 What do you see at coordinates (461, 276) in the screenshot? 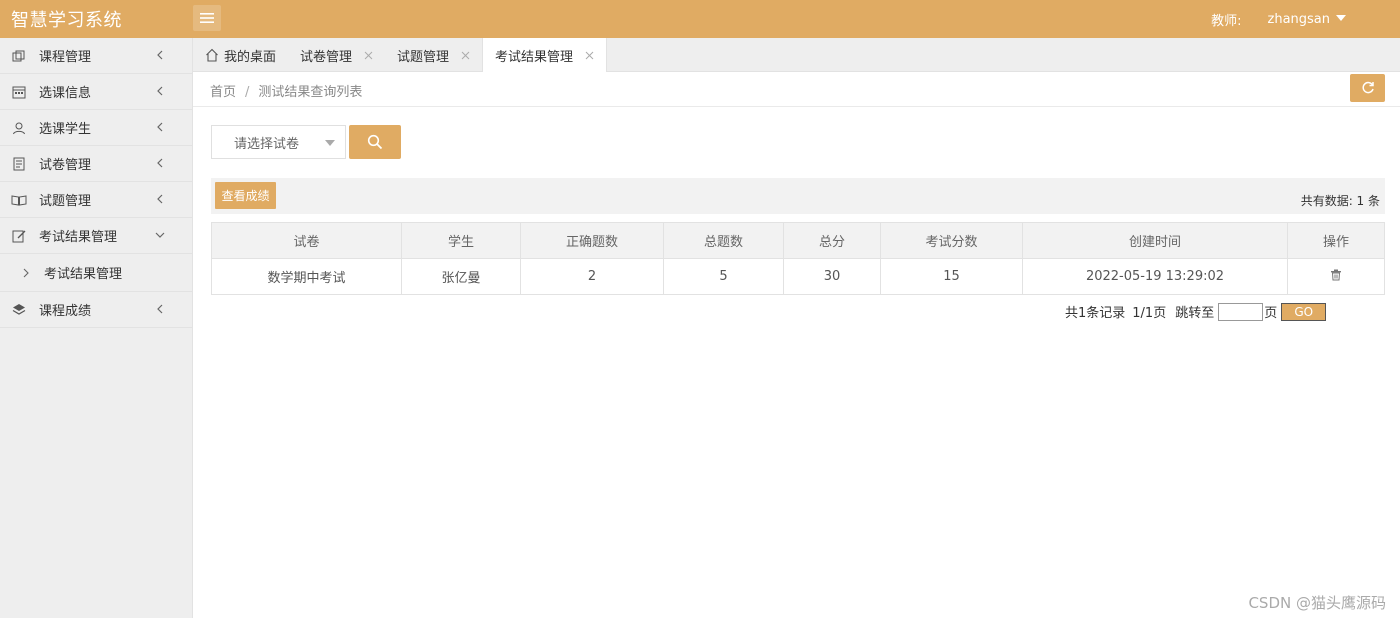
I see `cell-student: 张亿曼` at bounding box center [461, 276].